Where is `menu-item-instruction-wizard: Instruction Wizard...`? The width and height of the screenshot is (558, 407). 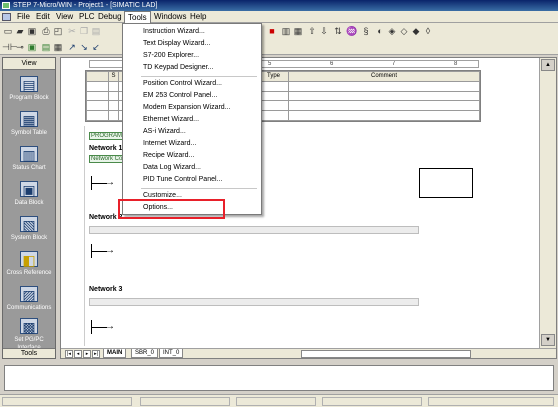 menu-item-instruction-wizard: Instruction Wizard... is located at coordinates (192, 32).